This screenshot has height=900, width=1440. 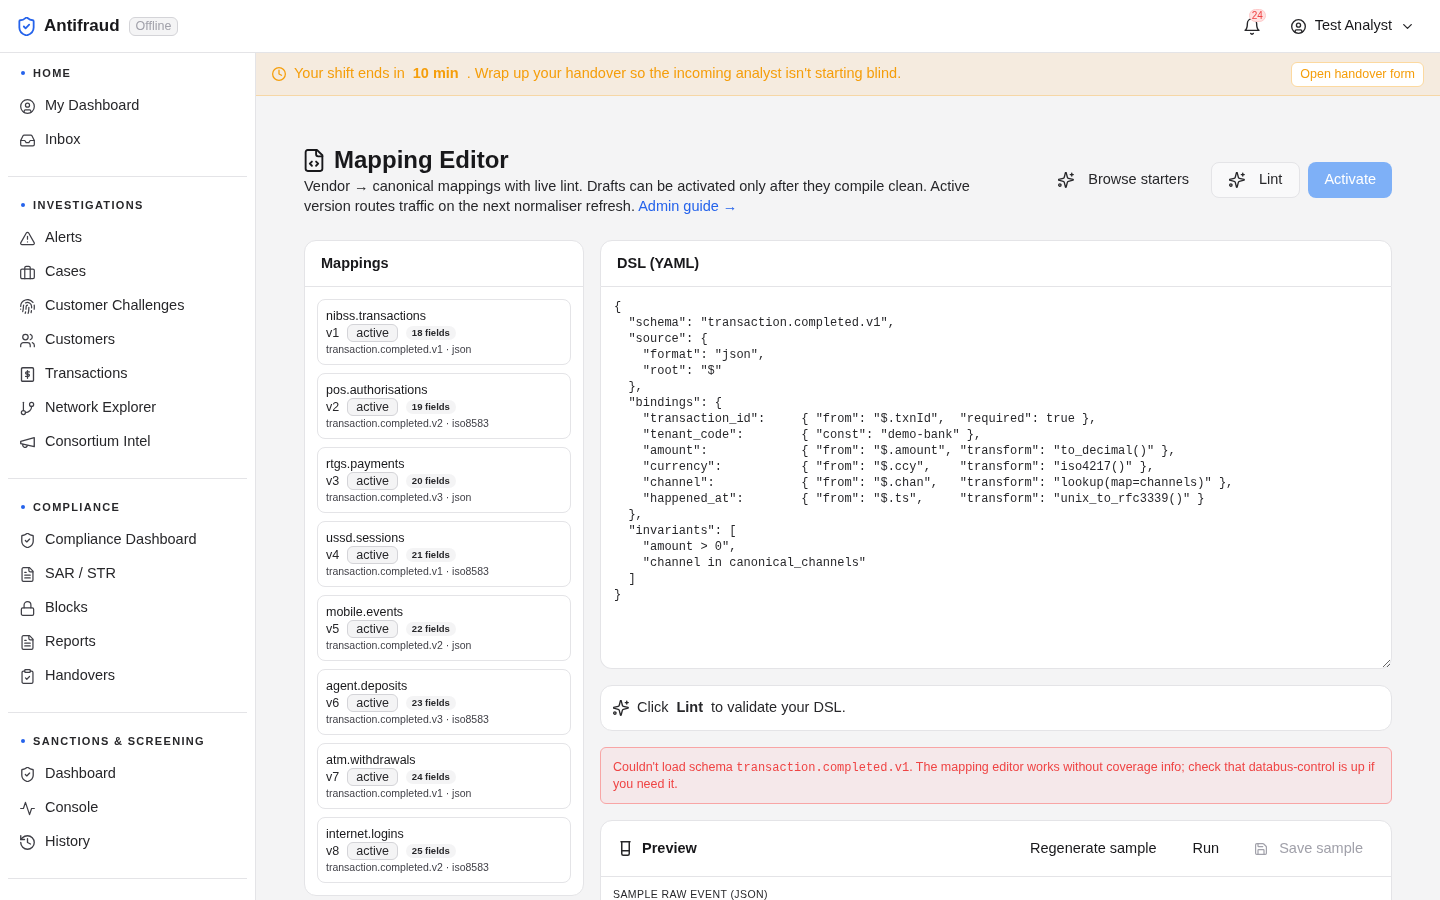 I want to click on mapping-item: mobile.events v5 active 22 fields transaction.completed.v2 · json, so click(x=444, y=628).